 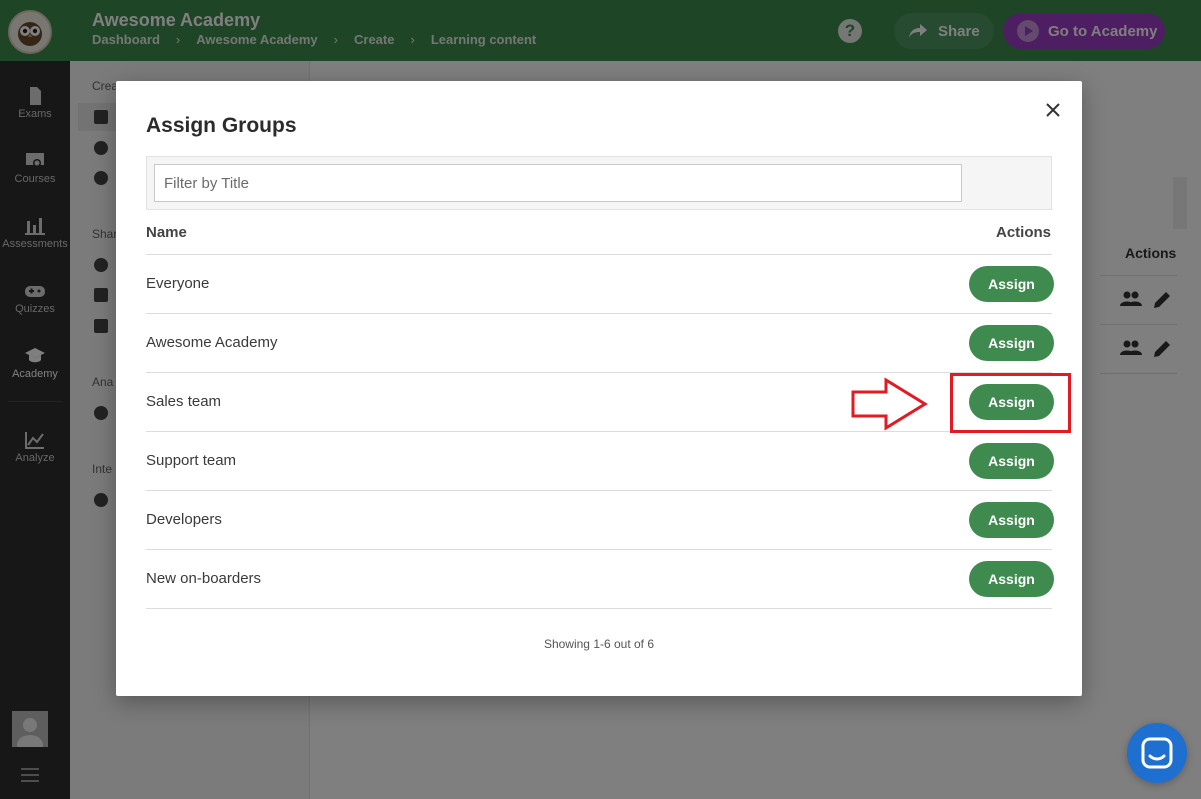 What do you see at coordinates (558, 183) in the screenshot?
I see `filter-by-title-input` at bounding box center [558, 183].